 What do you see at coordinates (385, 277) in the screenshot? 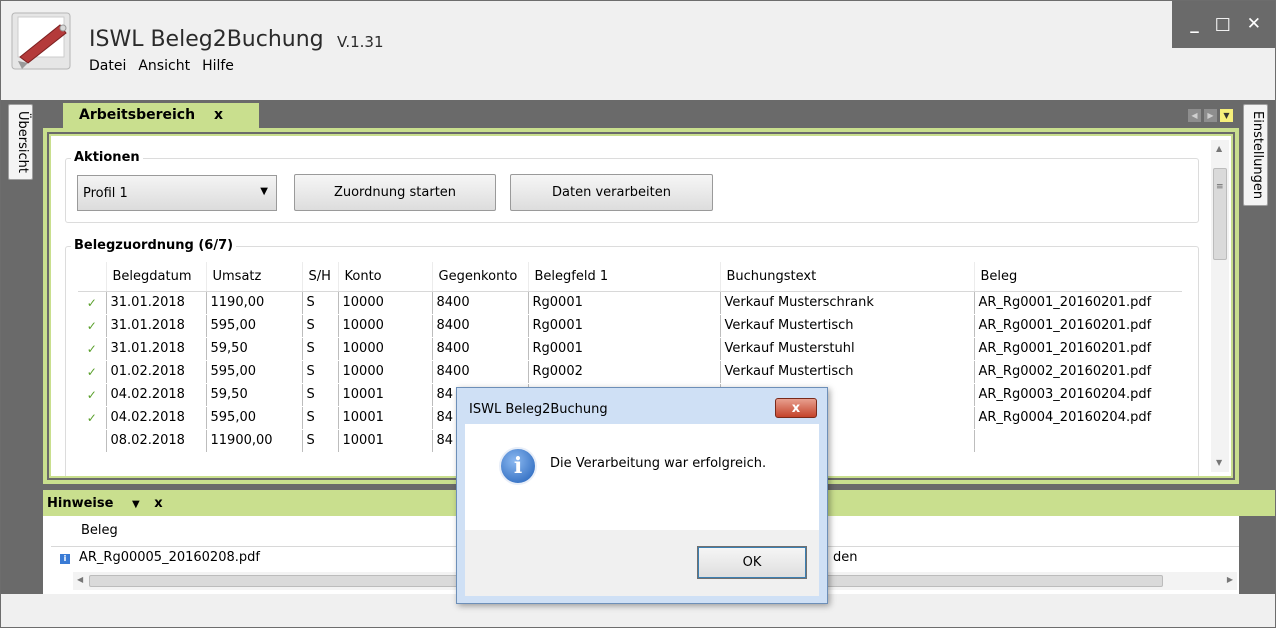
I see `column-header-konto: Konto` at bounding box center [385, 277].